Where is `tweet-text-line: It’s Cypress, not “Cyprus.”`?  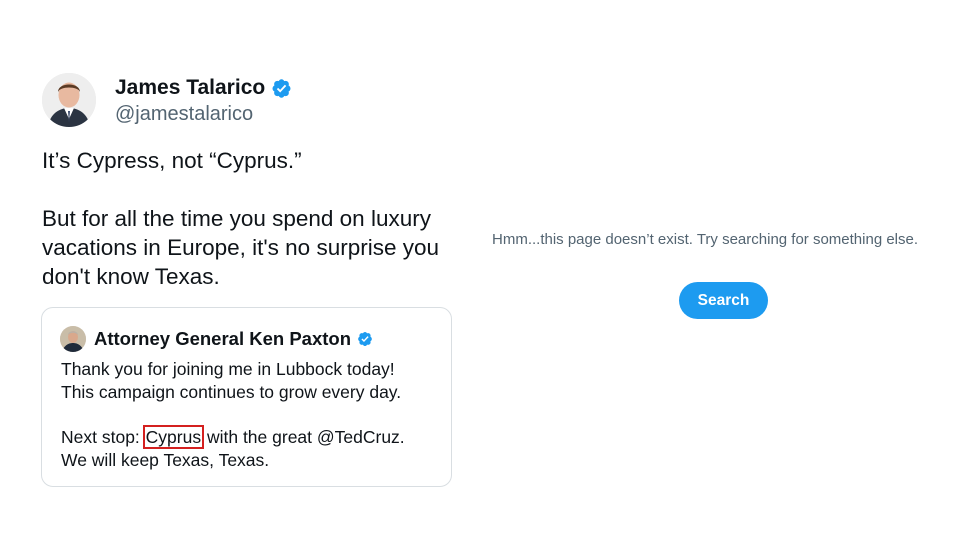
tweet-text-line: It’s Cypress, not “Cyprus.” is located at coordinates (172, 160).